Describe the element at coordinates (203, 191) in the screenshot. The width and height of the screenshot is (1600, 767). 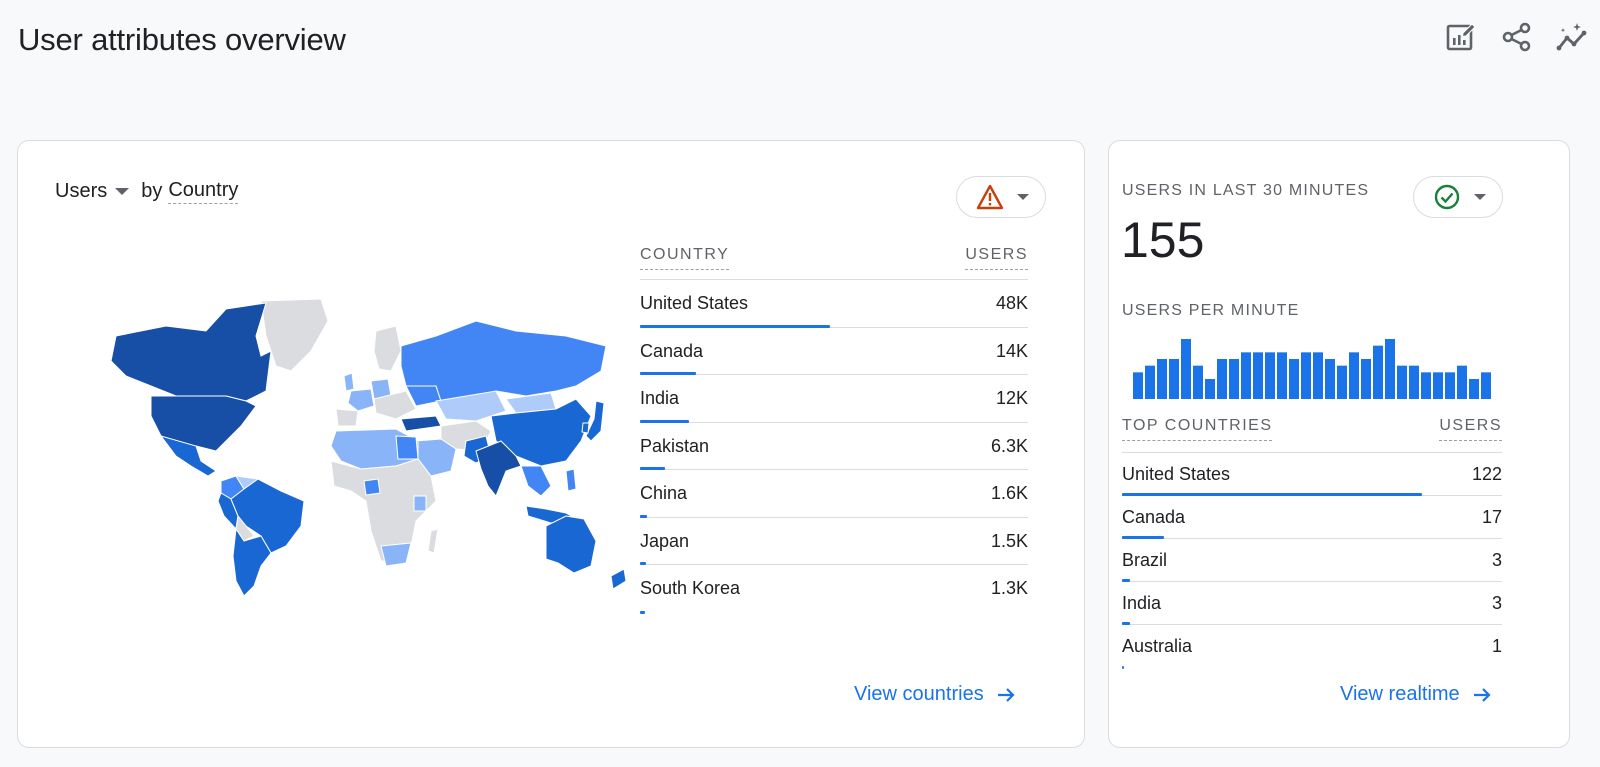
I see `dimension-selector: Country` at that location.